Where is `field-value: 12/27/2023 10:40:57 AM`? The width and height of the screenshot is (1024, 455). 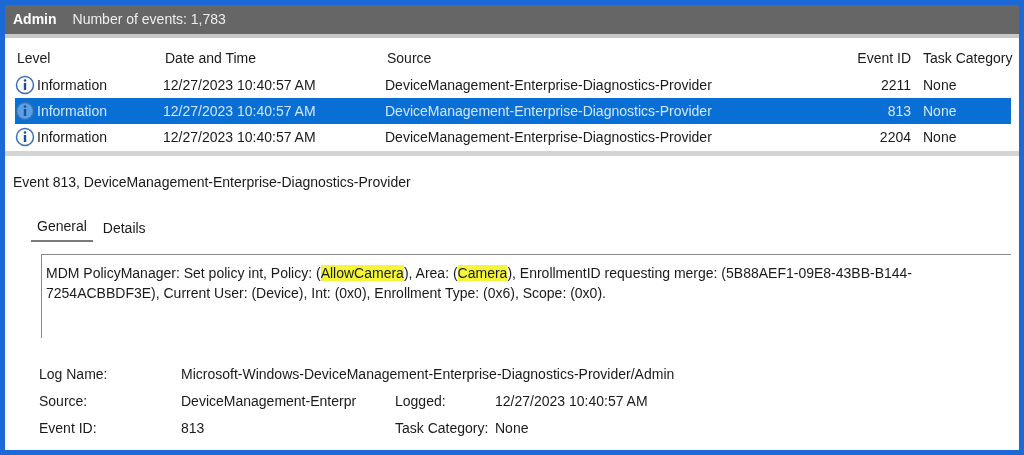
field-value: 12/27/2023 10:40:57 AM is located at coordinates (571, 401).